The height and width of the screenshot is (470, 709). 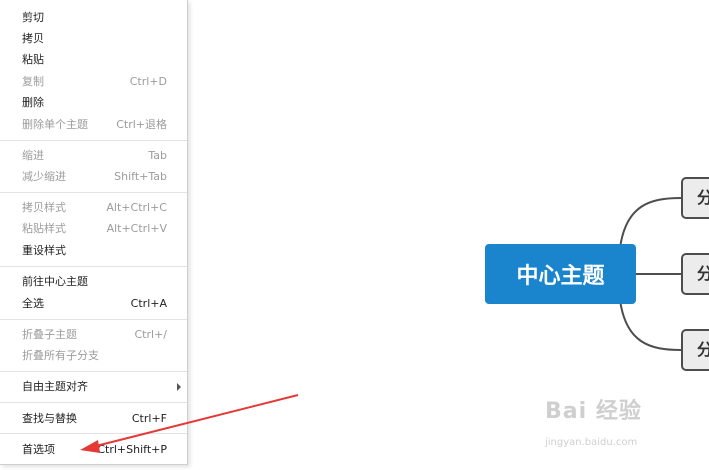 What do you see at coordinates (695, 198) in the screenshot?
I see `subtopic-1: 分` at bounding box center [695, 198].